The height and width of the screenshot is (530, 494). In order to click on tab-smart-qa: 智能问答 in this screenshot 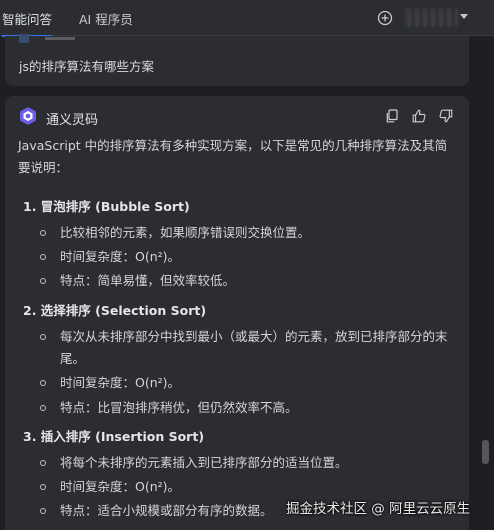, I will do `click(27, 23)`.